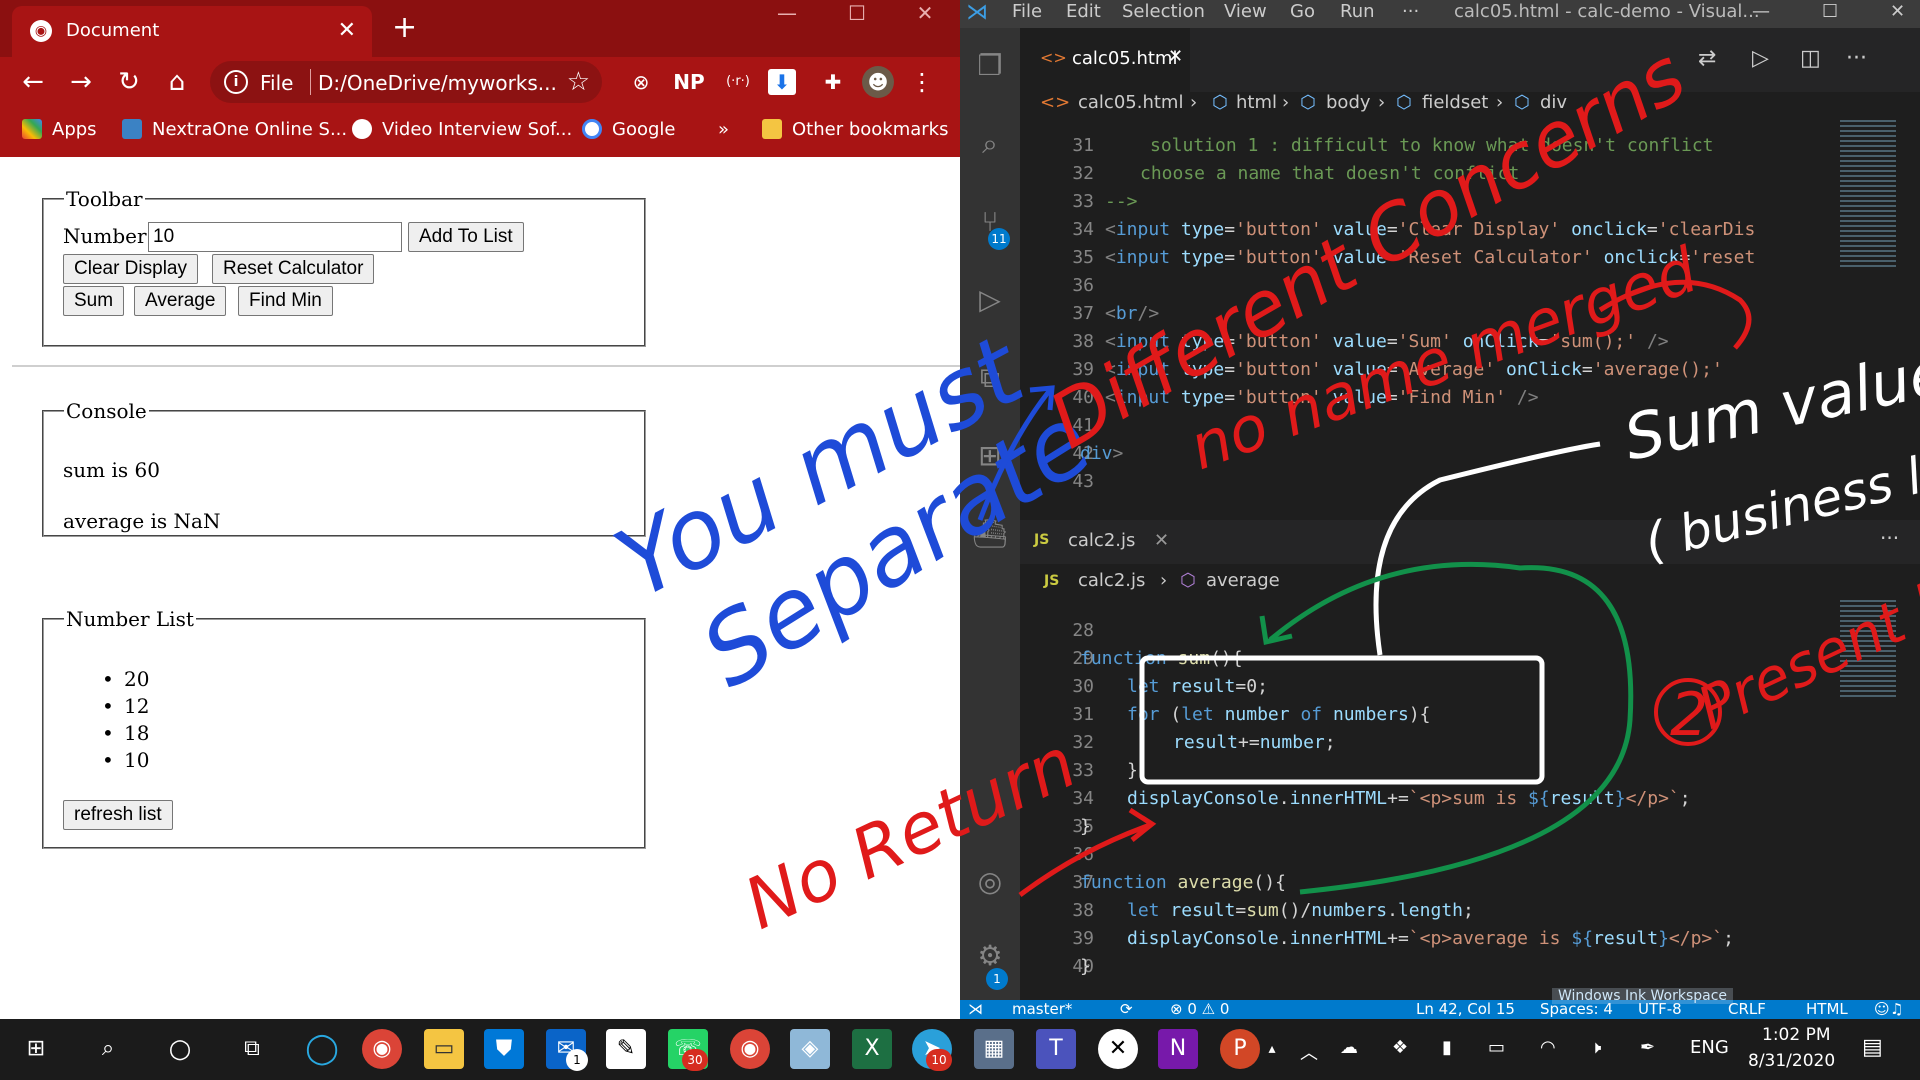 This screenshot has height=1080, width=1920. What do you see at coordinates (925, 20) in the screenshot?
I see `close-window-icon: ✕` at bounding box center [925, 20].